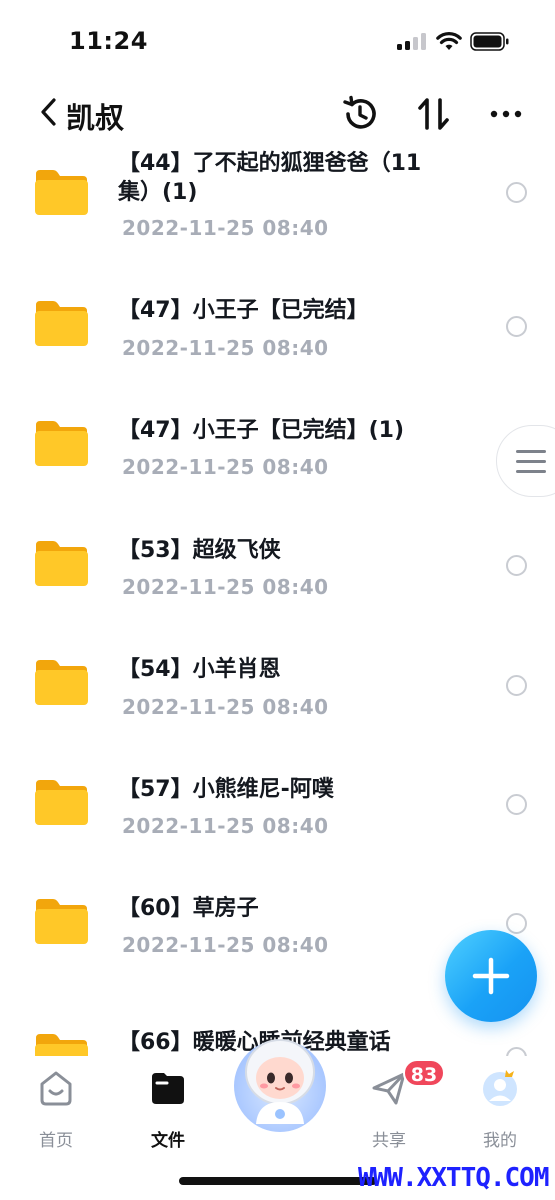 This screenshot has width=555, height=1200. What do you see at coordinates (277, 40) in the screenshot?
I see `status-bar: 11:24` at bounding box center [277, 40].